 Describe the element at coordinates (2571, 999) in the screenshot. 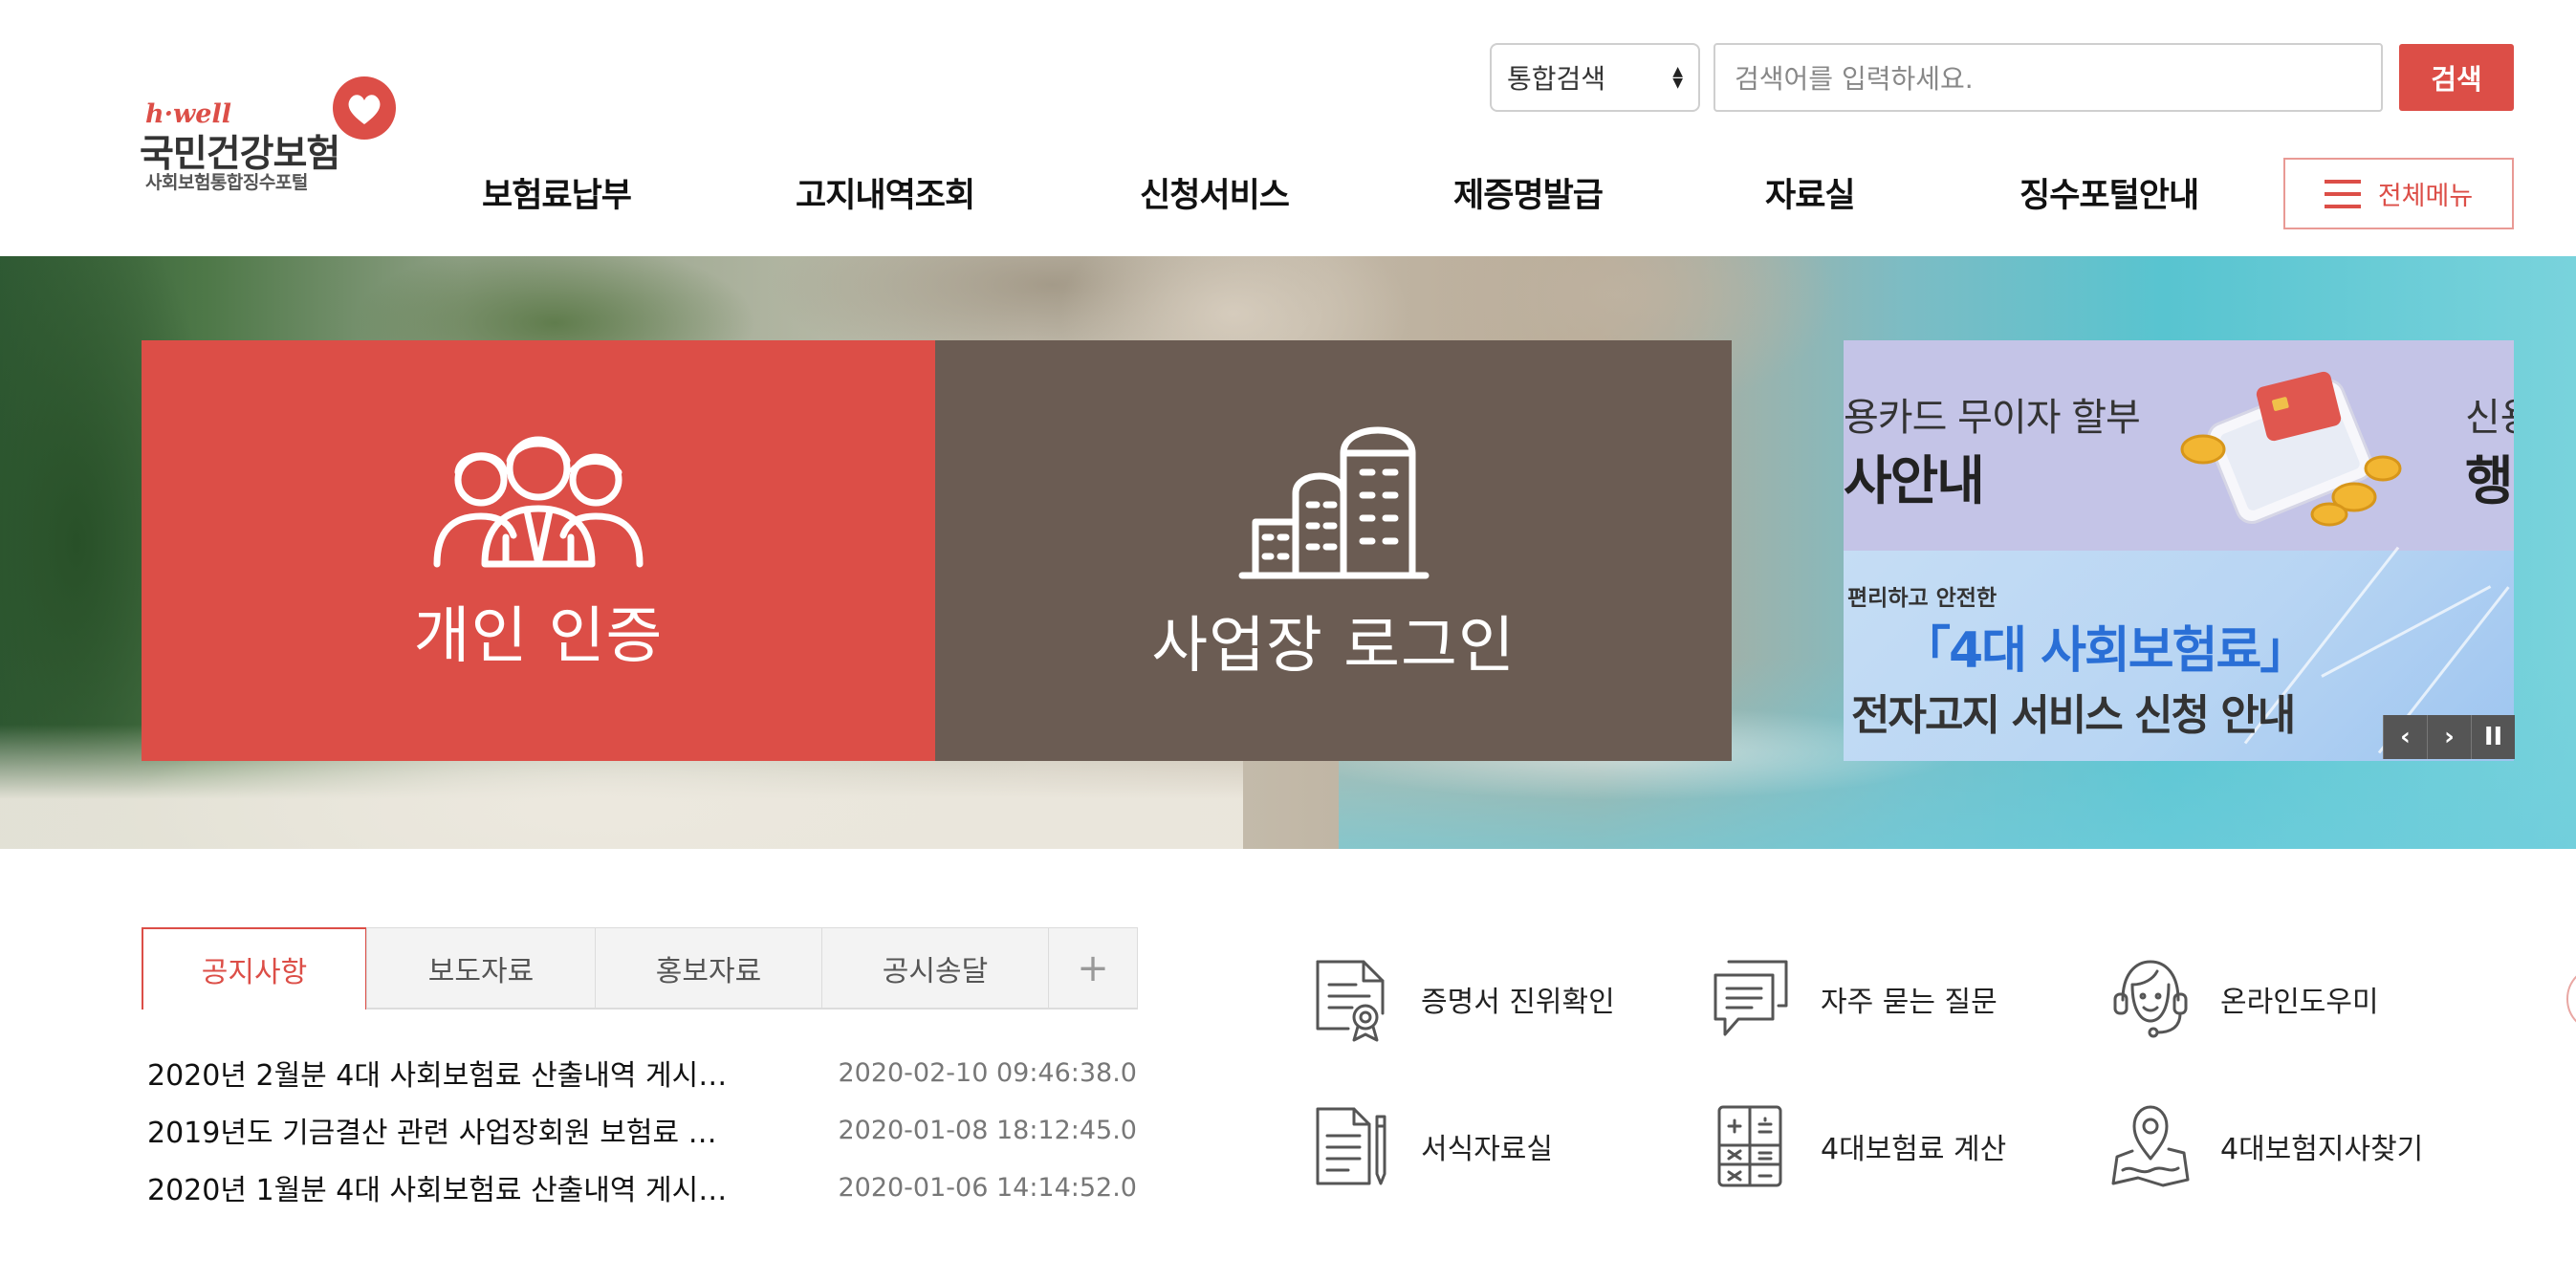

I see `side-floating-button` at that location.